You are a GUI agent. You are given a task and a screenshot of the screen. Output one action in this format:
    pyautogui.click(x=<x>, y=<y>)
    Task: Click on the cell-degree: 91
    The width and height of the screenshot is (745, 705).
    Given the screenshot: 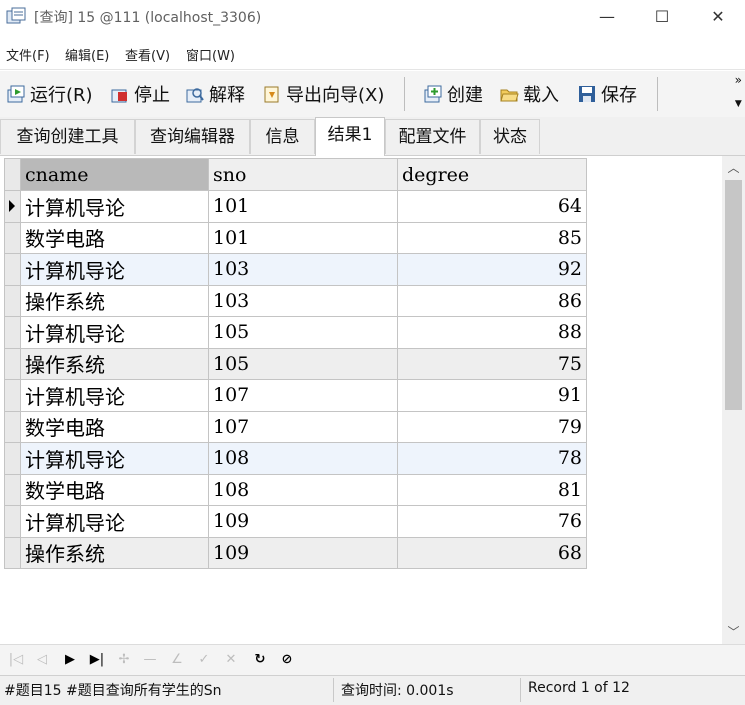 What is the action you would take?
    pyautogui.click(x=492, y=395)
    